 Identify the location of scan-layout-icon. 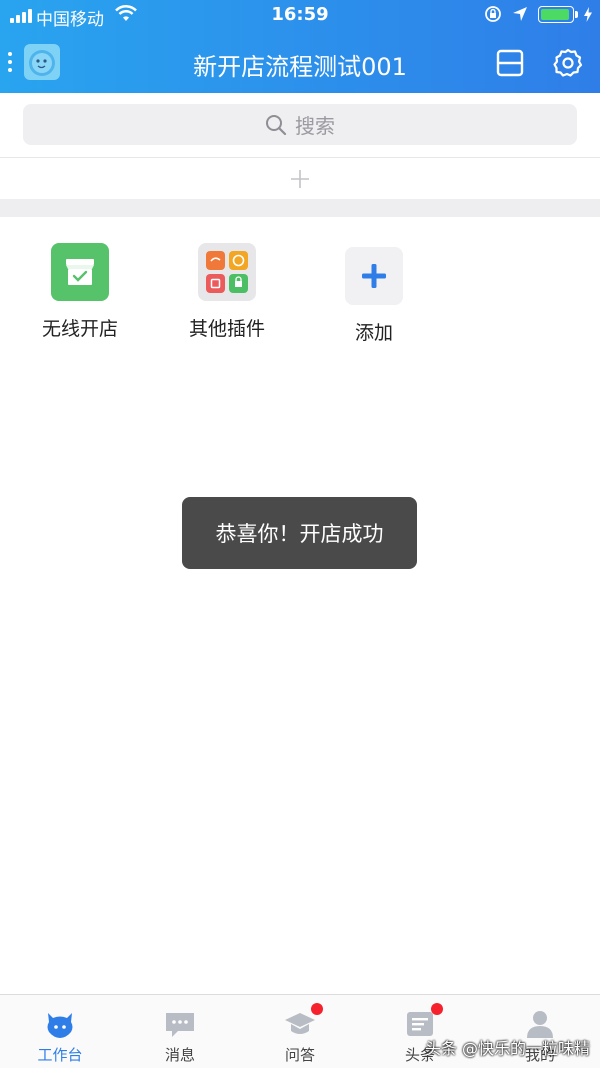
(510, 63).